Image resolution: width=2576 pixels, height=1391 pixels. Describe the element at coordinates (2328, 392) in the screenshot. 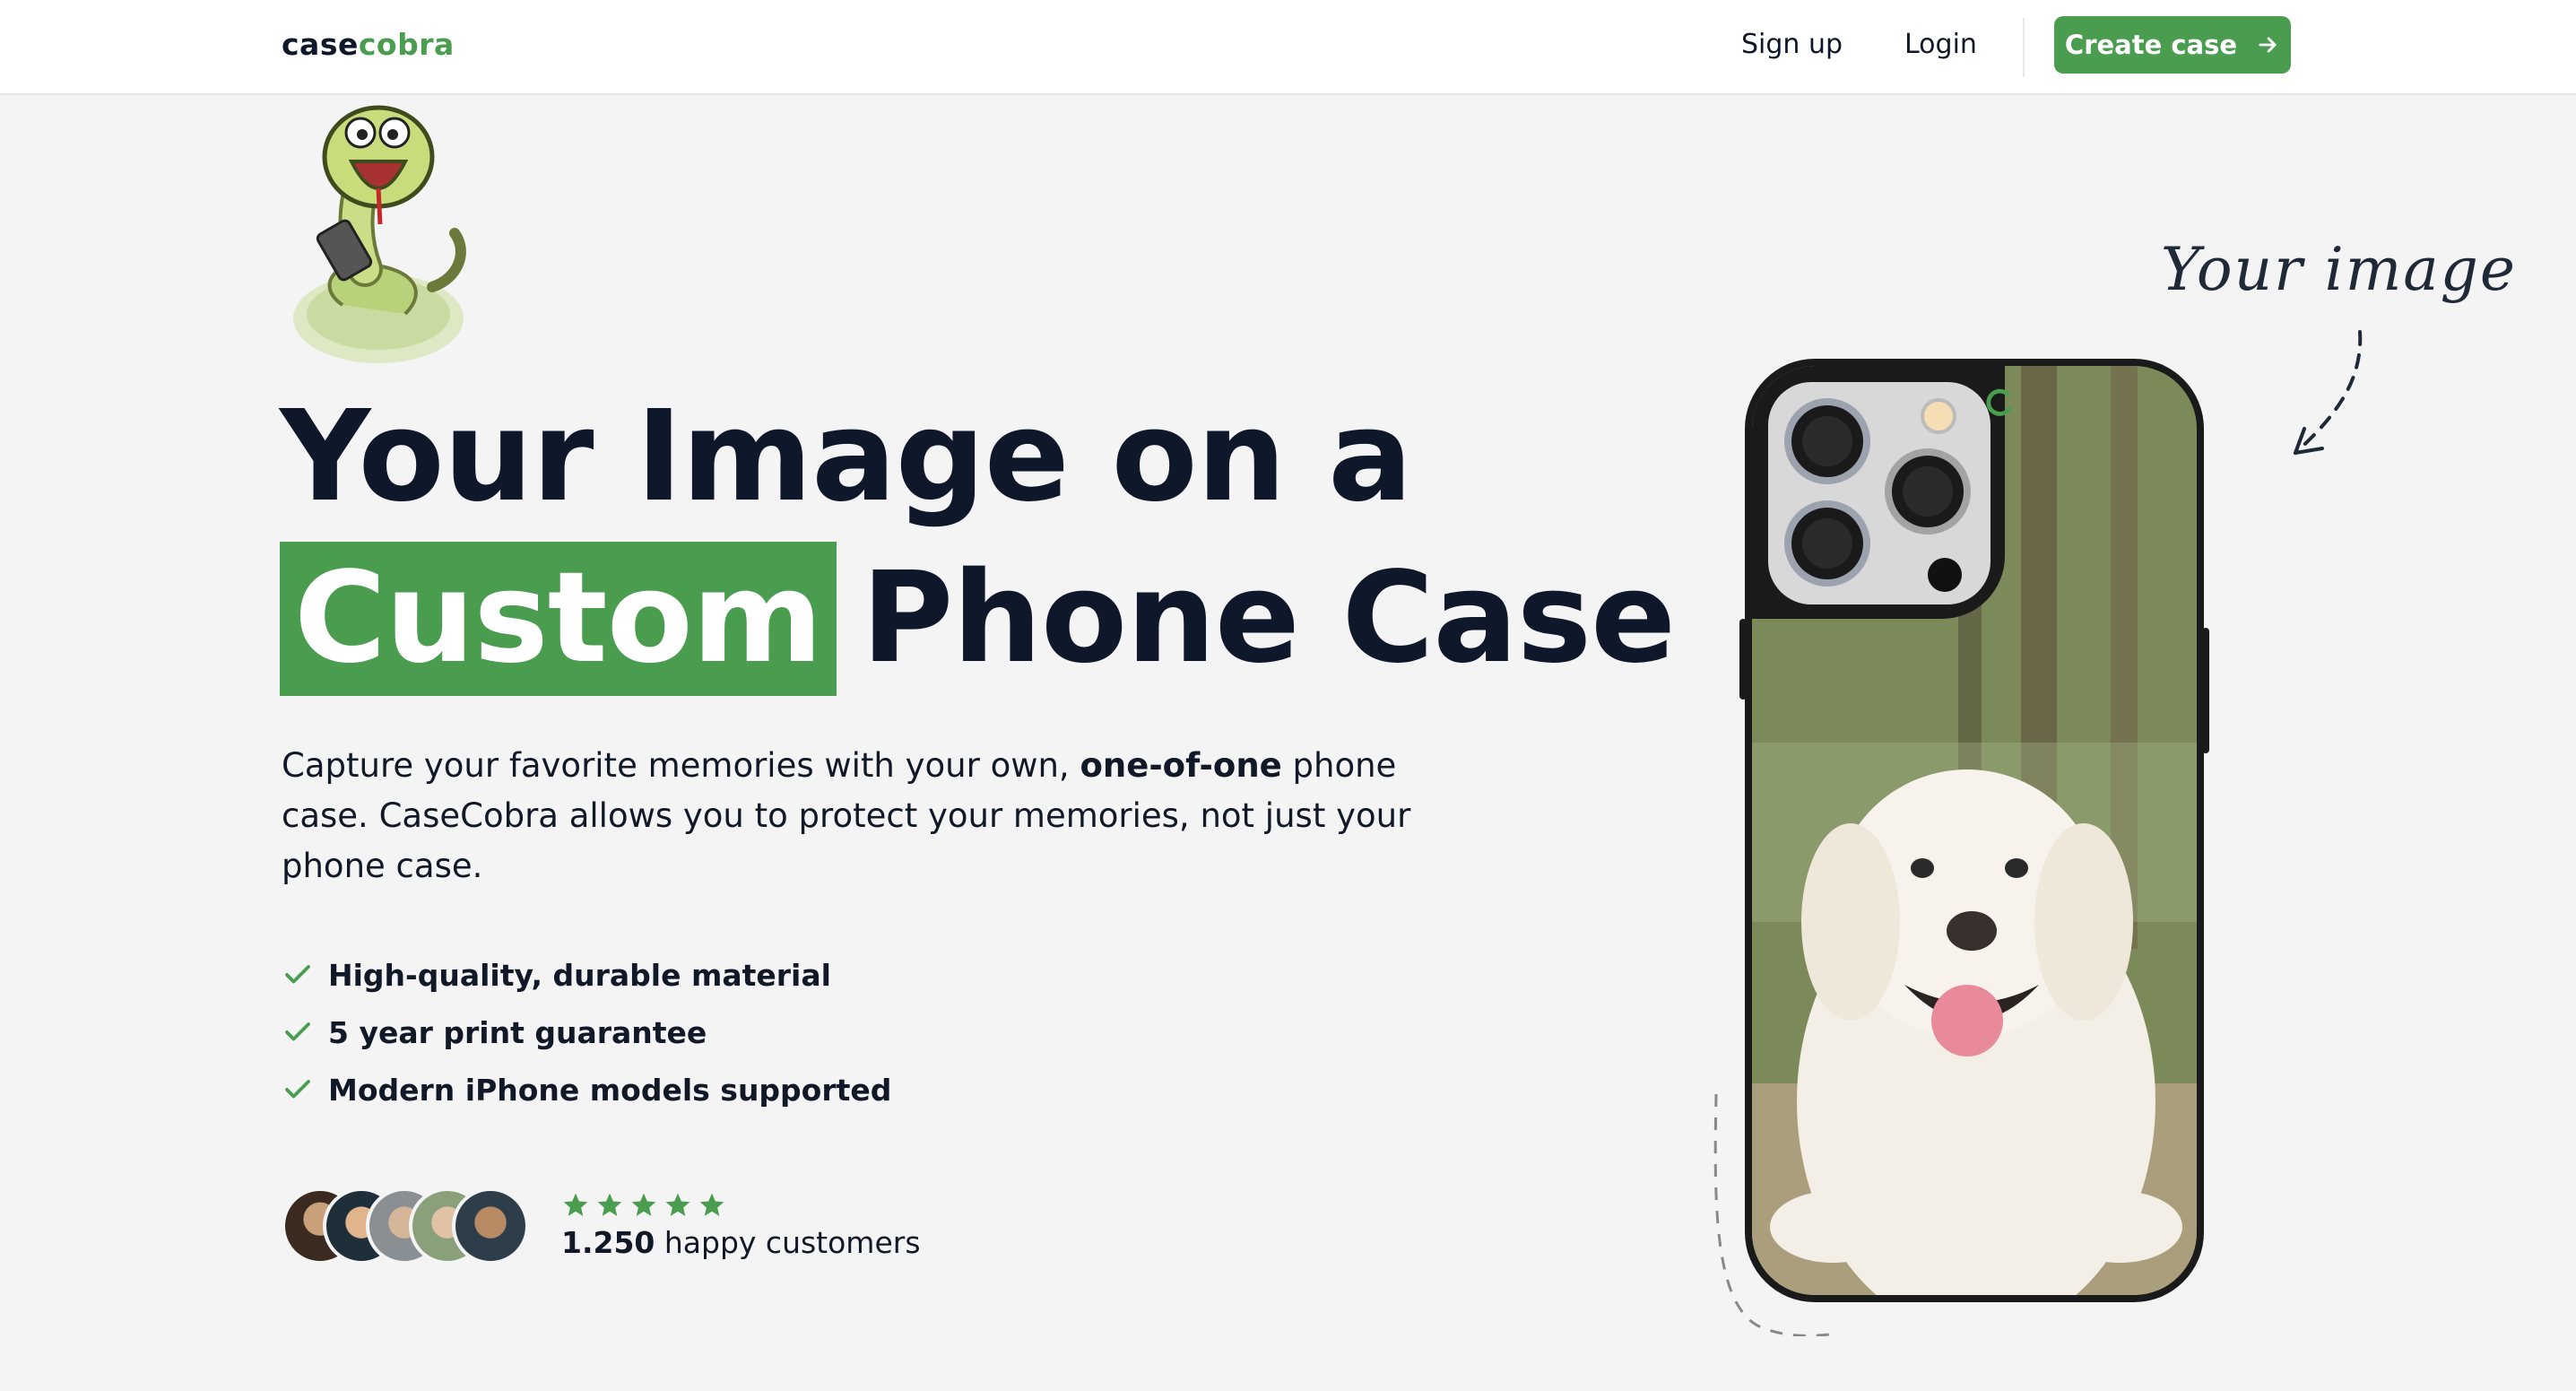

I see `dashed-arrow-icon` at that location.